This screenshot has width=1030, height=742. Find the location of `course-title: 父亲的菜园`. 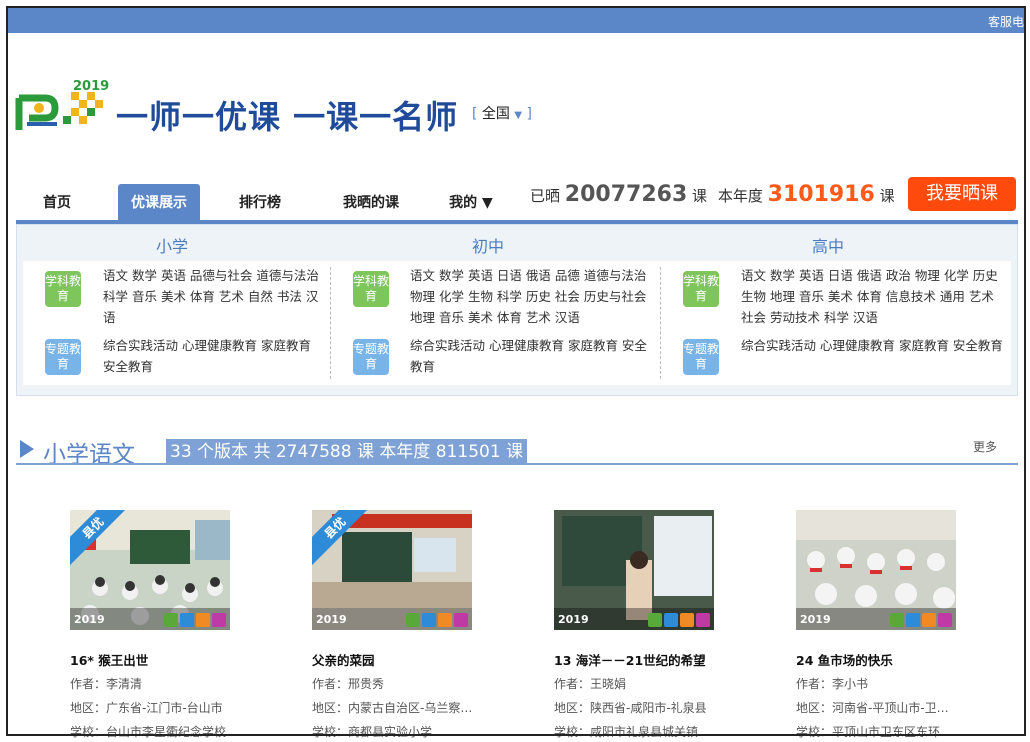

course-title: 父亲的菜园 is located at coordinates (343, 659).